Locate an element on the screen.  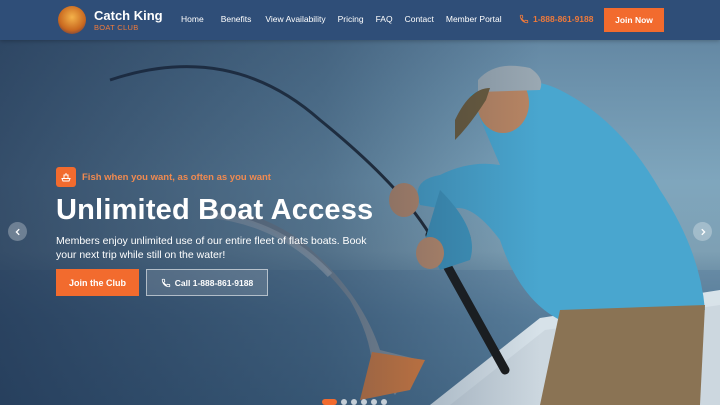
carousel-next-button is located at coordinates (702, 231).